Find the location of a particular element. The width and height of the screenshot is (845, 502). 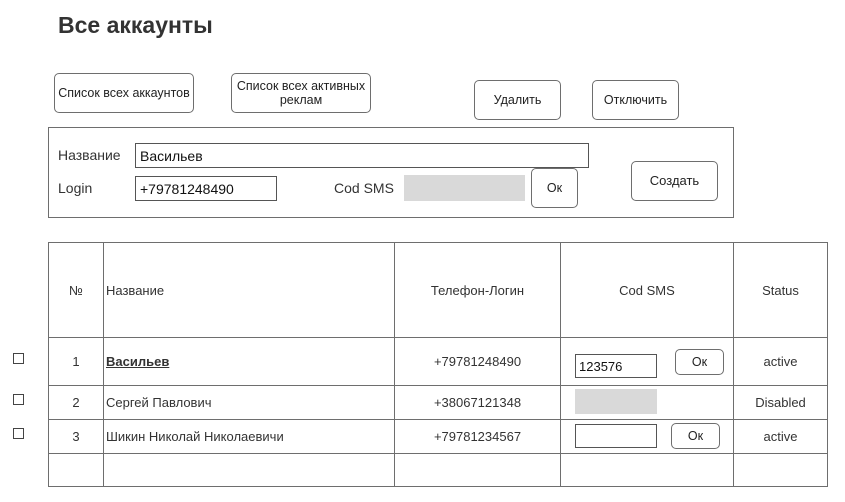

table-row-empty is located at coordinates (438, 470).